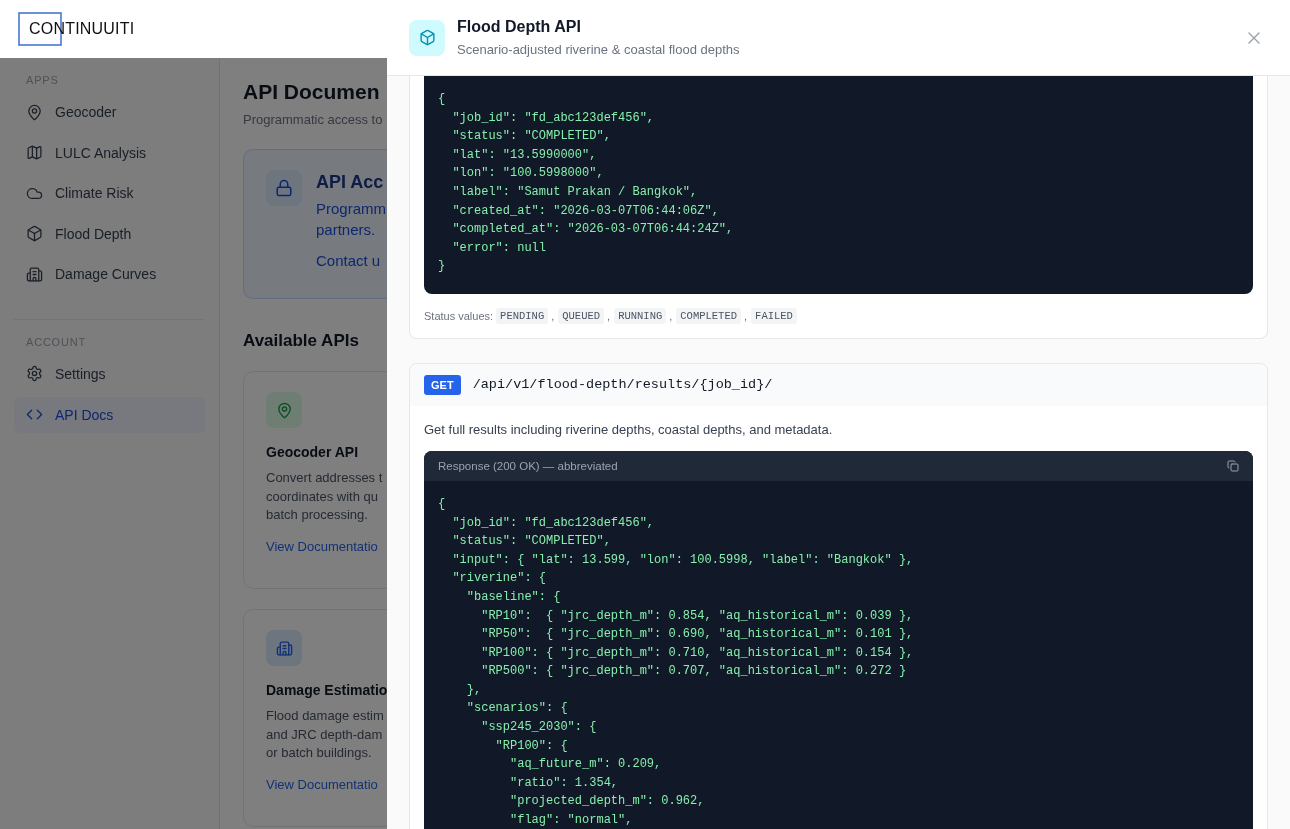 The width and height of the screenshot is (1290, 829). I want to click on sidebar-item: LULC Analysis, so click(109, 152).